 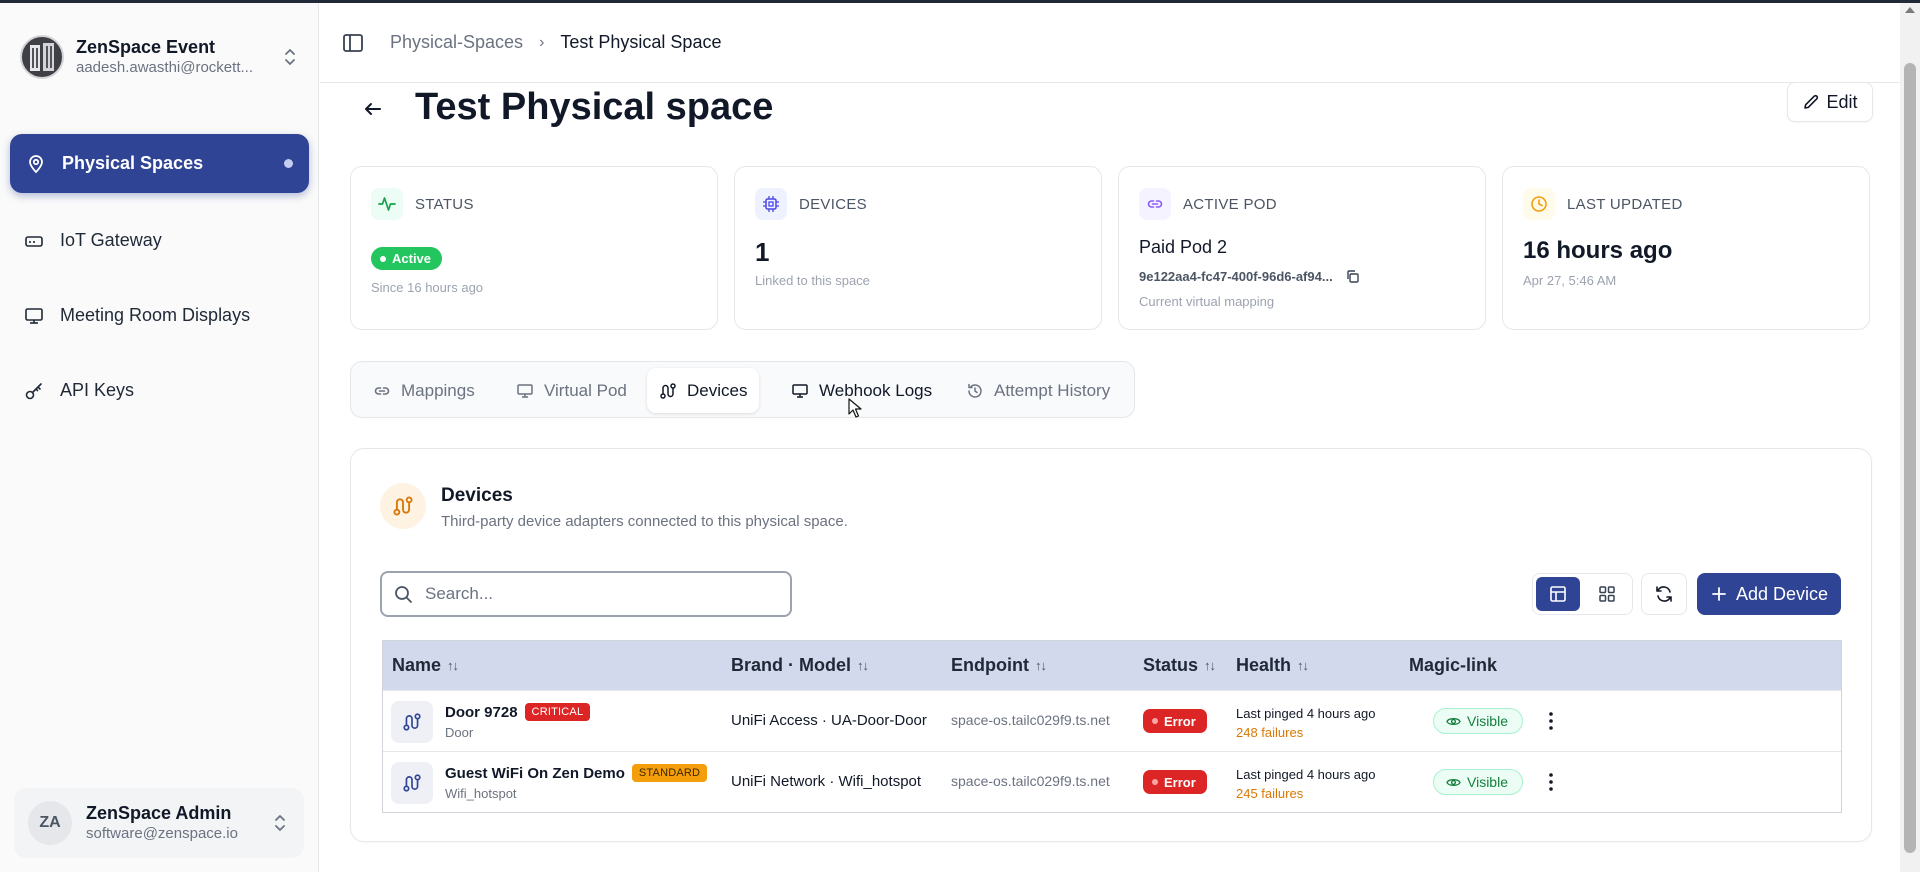 What do you see at coordinates (855, 408) in the screenshot?
I see `mouse-cursor-icon` at bounding box center [855, 408].